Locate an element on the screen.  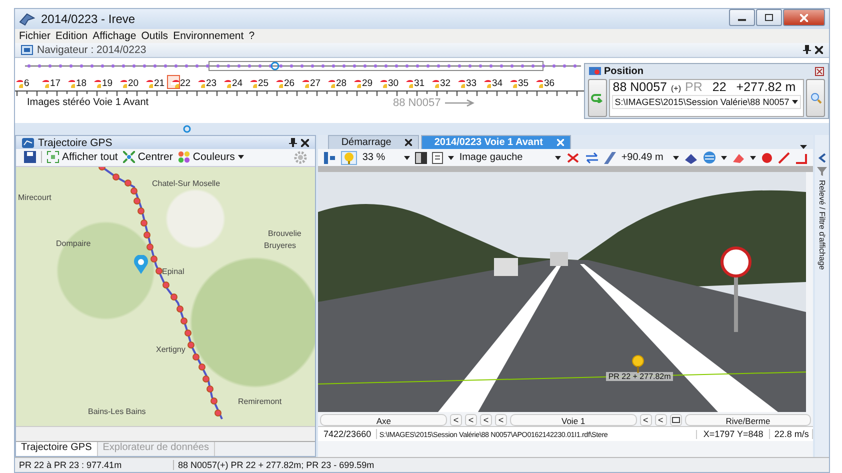
search-button is located at coordinates (815, 97).